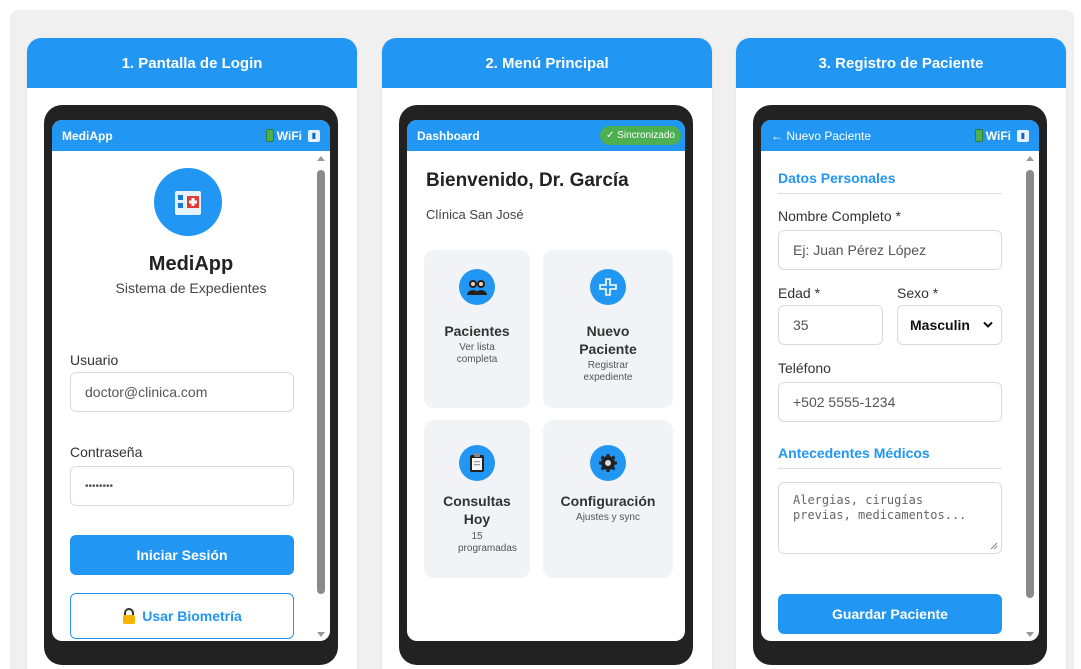  I want to click on tile-subtitle: 15 programadas, so click(487, 542).